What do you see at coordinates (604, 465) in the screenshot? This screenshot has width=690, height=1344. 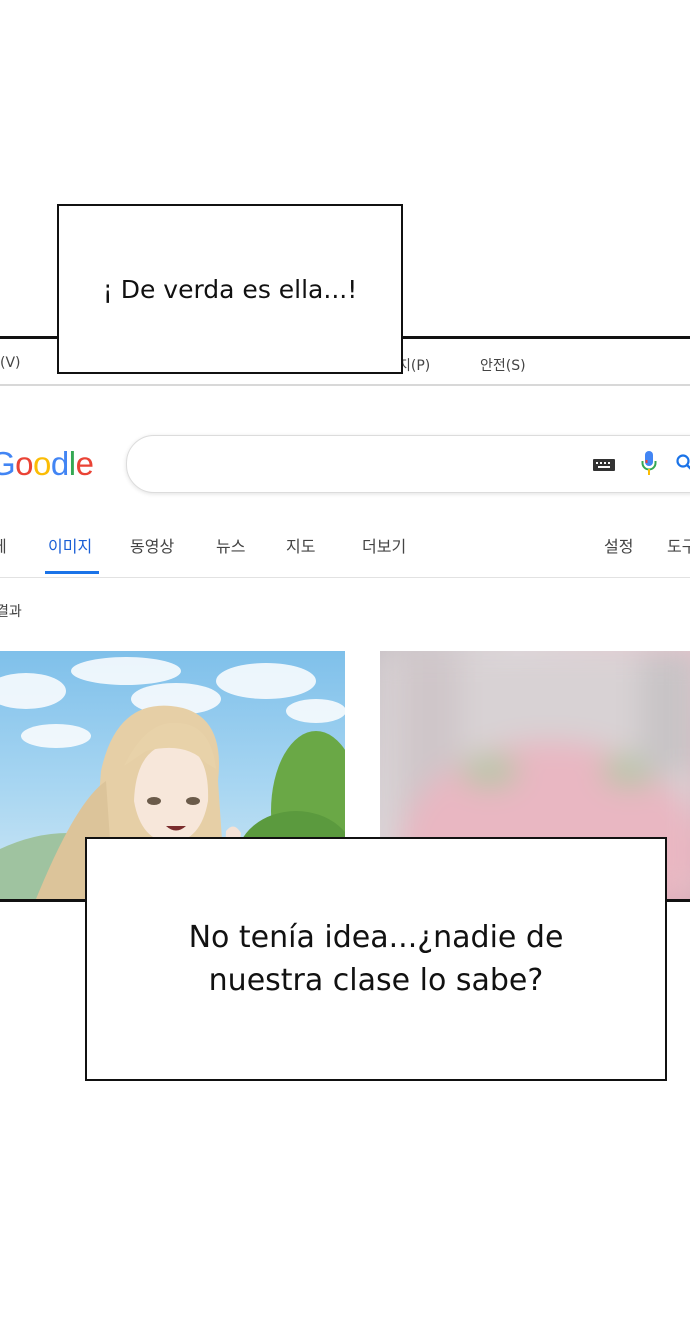 I see `keyboard-icon` at bounding box center [604, 465].